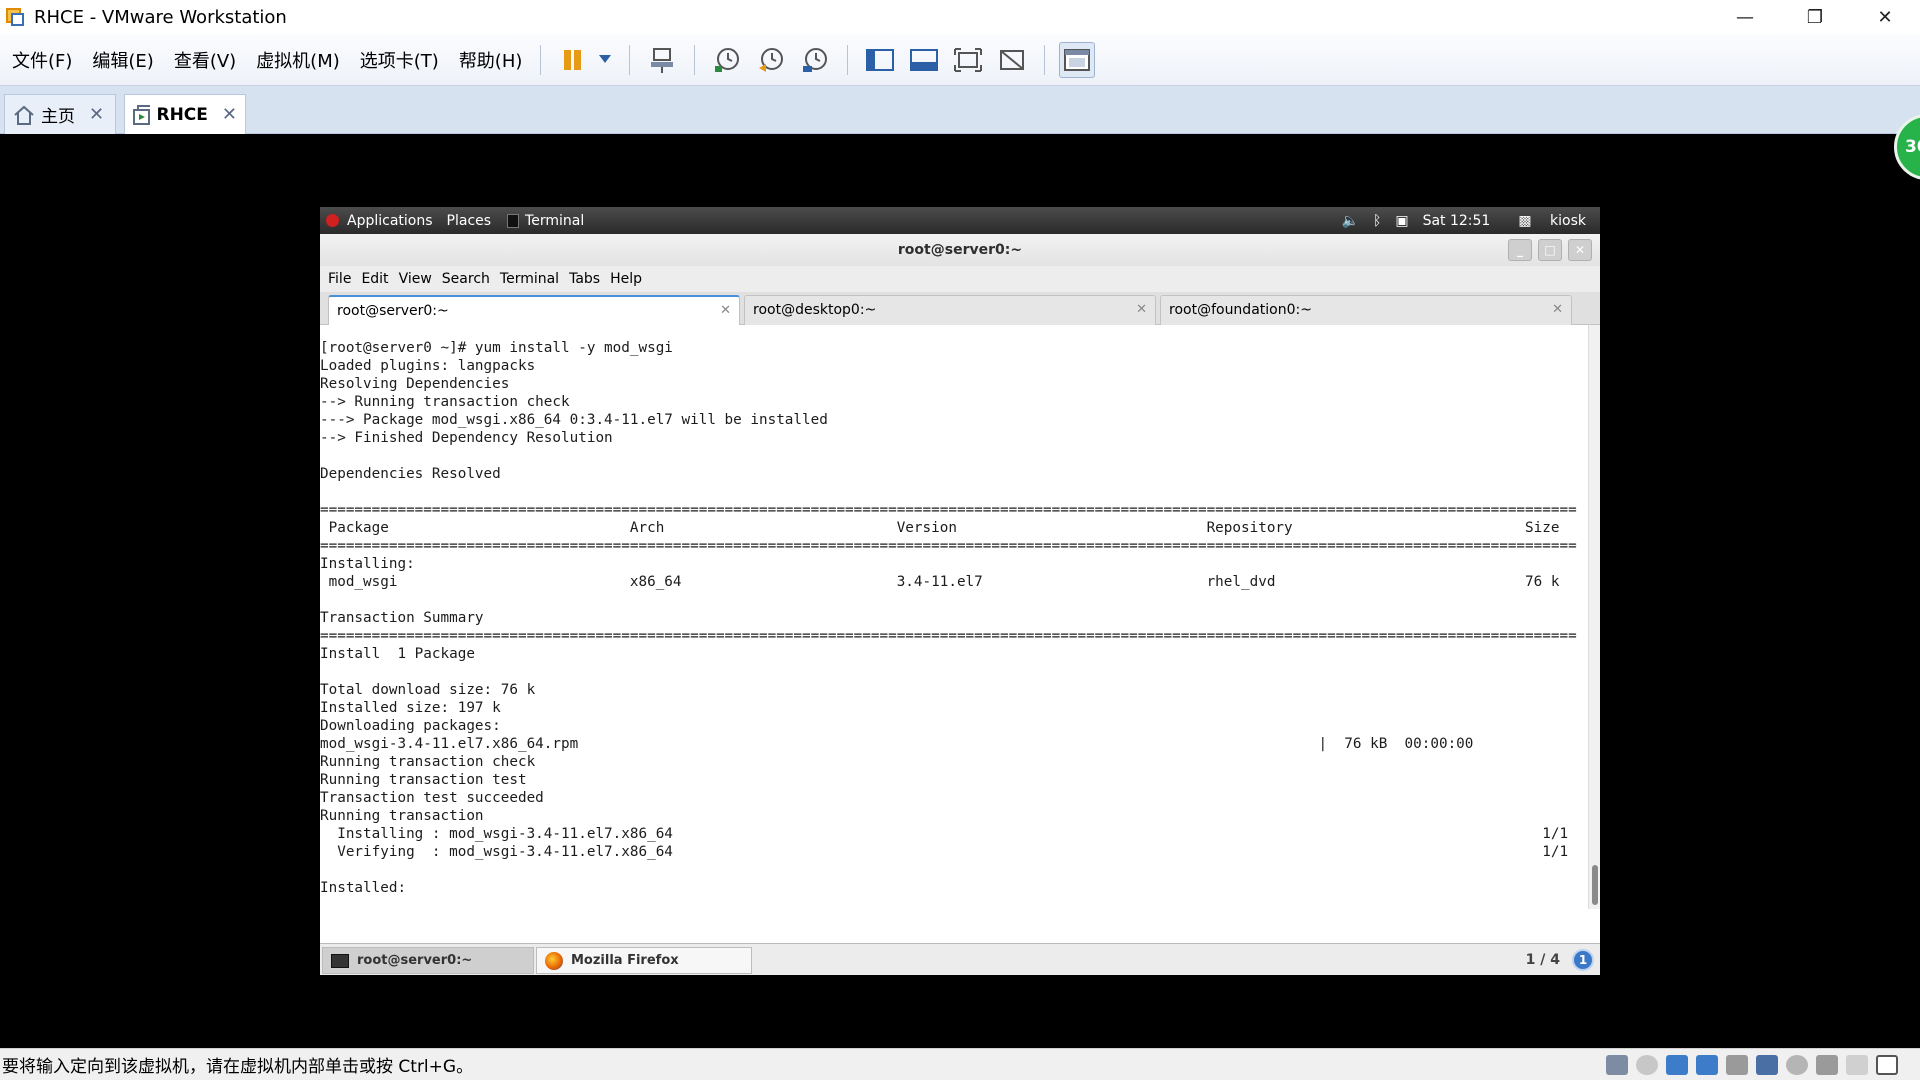 This screenshot has width=1920, height=1080. Describe the element at coordinates (1377, 221) in the screenshot. I see `bluetooth-icon: ᛒ` at that location.